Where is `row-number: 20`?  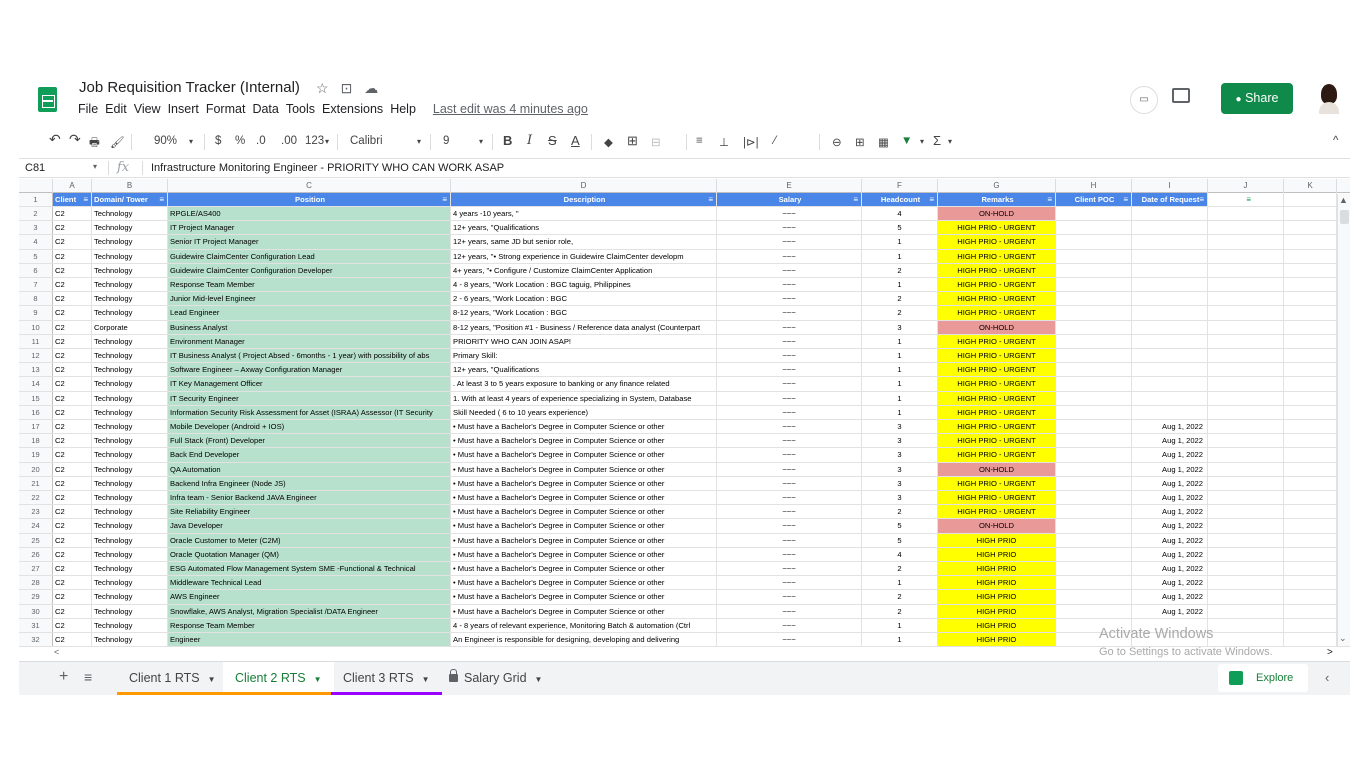 row-number: 20 is located at coordinates (36, 469).